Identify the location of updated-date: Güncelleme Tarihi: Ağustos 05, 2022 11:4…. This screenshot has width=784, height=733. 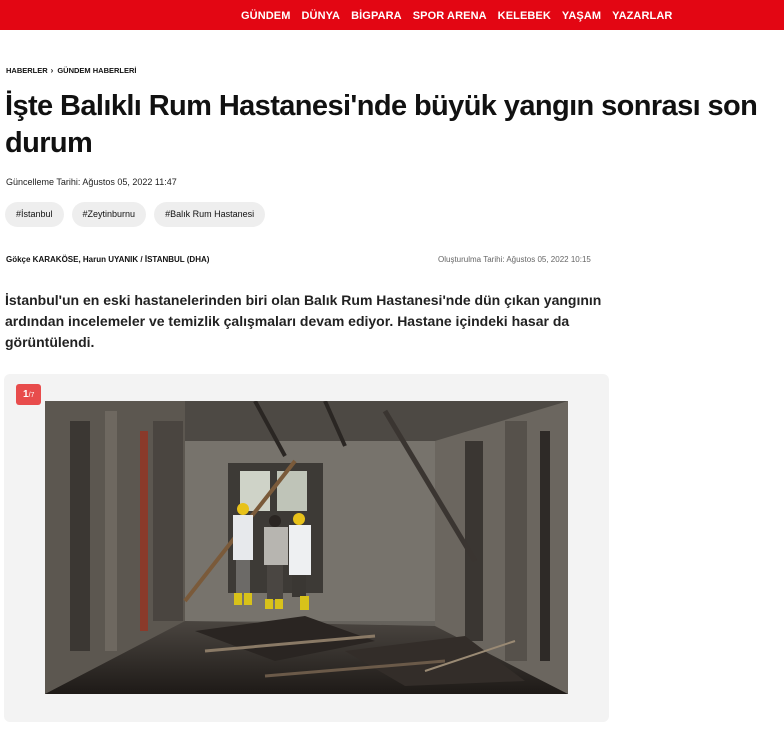
(91, 182).